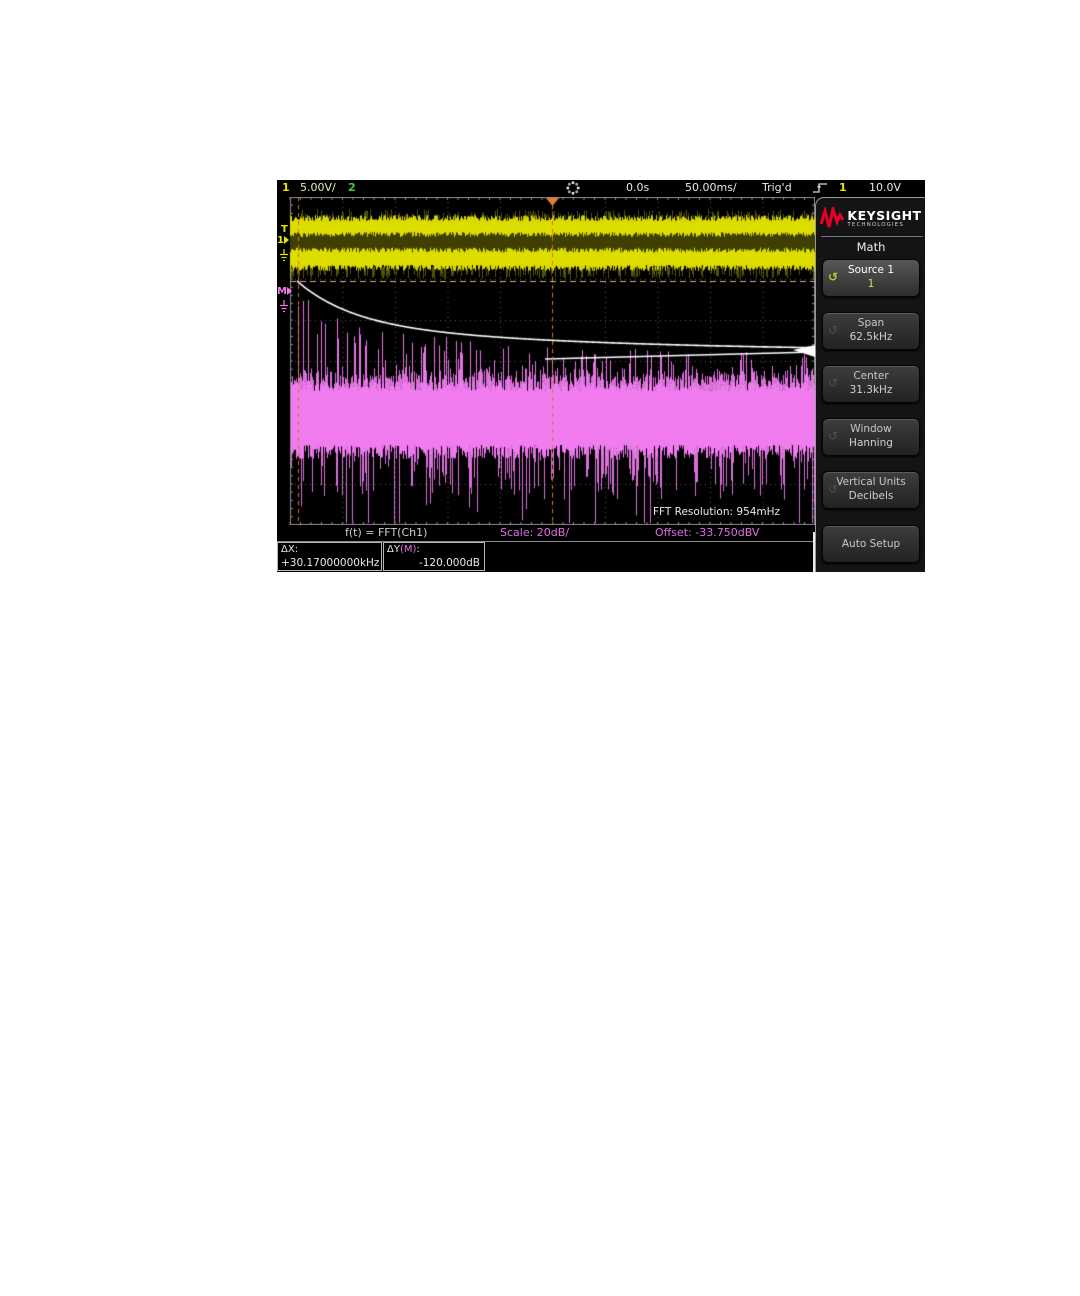 The width and height of the screenshot is (1080, 1296). Describe the element at coordinates (711, 187) in the screenshot. I see `timebase-setting: 50.00ms/` at that location.